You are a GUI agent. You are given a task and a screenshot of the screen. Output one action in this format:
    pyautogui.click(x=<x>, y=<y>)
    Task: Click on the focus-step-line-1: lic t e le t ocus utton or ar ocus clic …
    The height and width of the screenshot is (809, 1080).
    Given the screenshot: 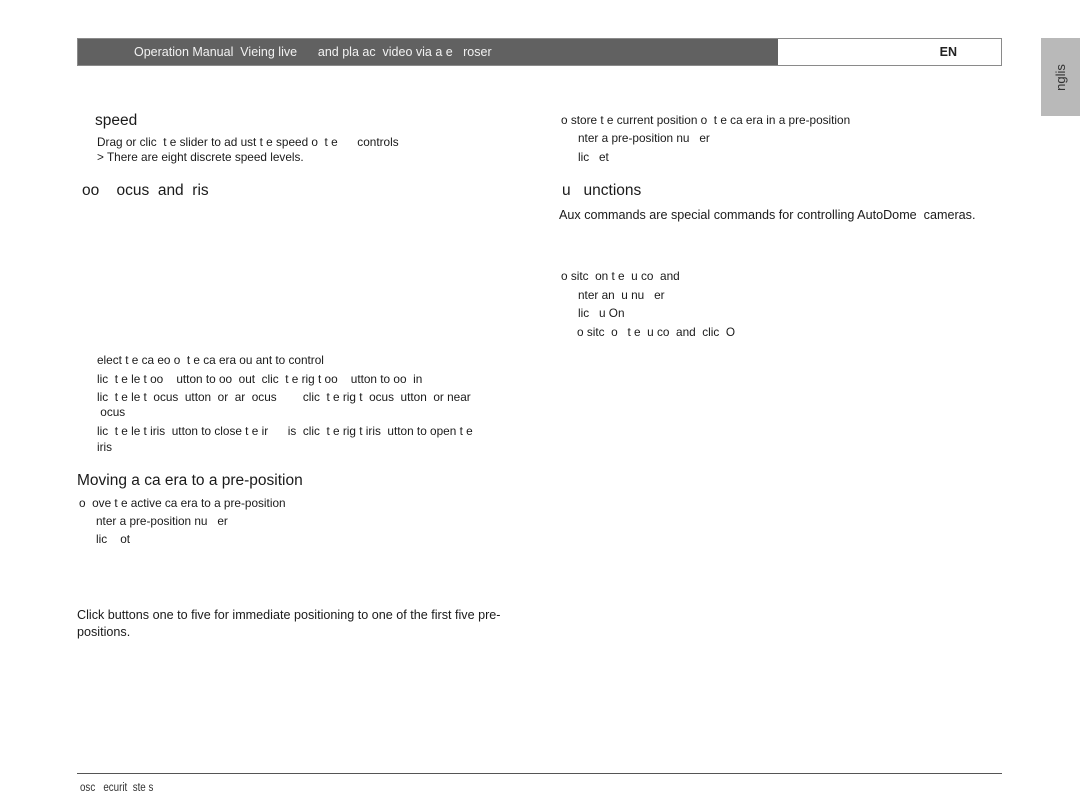 What is the action you would take?
    pyautogui.click(x=284, y=397)
    